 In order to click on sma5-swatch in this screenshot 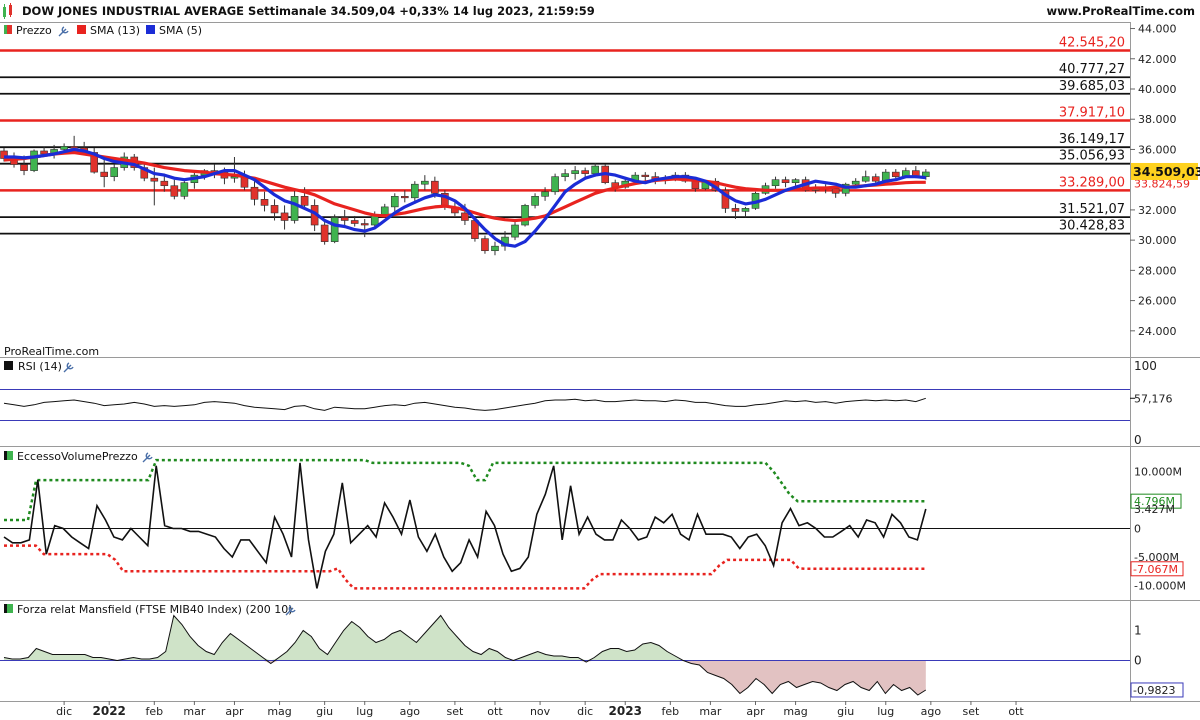, I will do `click(150, 29)`.